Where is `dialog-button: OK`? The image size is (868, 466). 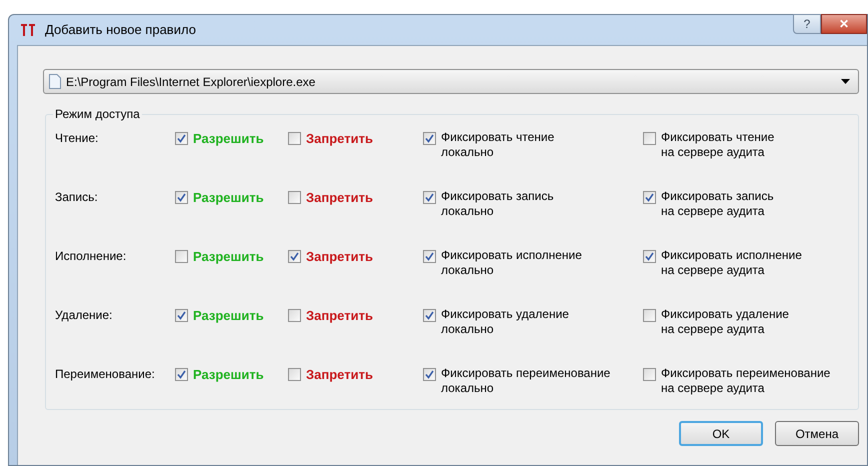 dialog-button: OK is located at coordinates (721, 433).